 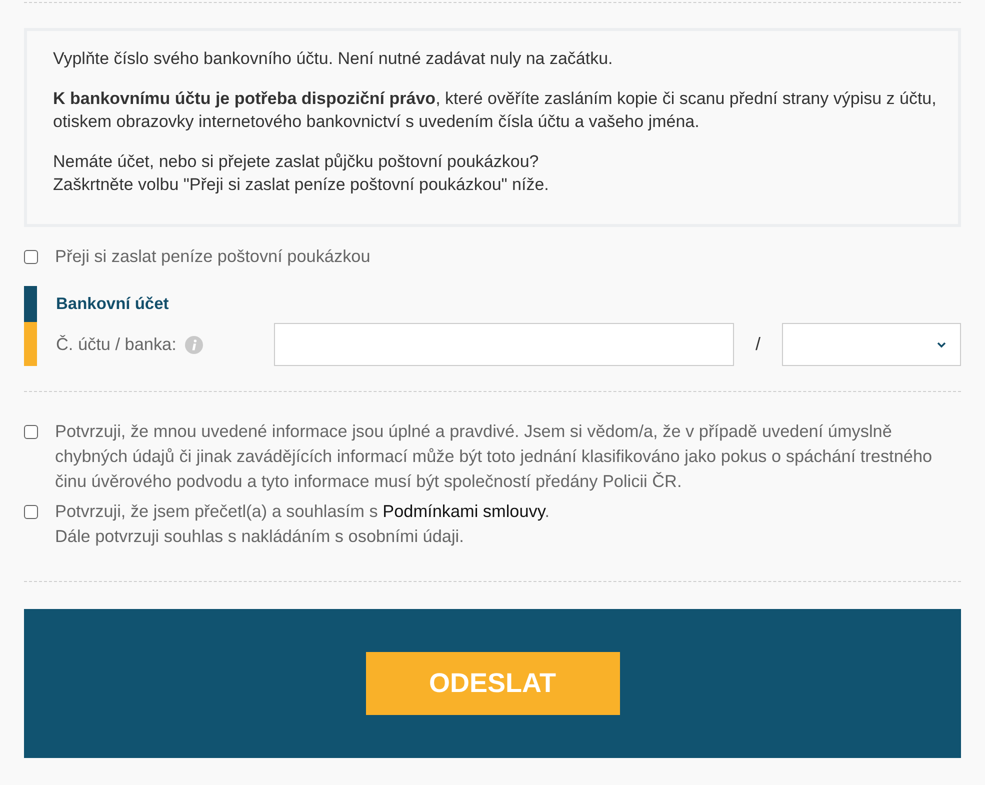 What do you see at coordinates (495, 110) in the screenshot?
I see `info-text: K bankovnímu účtu je potřeba dispoziční právo, které ověříte zasláním kopie či scanu přední strany výpisu z účtu, otiskem obrazovky internetového bankovnictví s uvedením čísla účtu a vašeho jména.` at bounding box center [495, 110].